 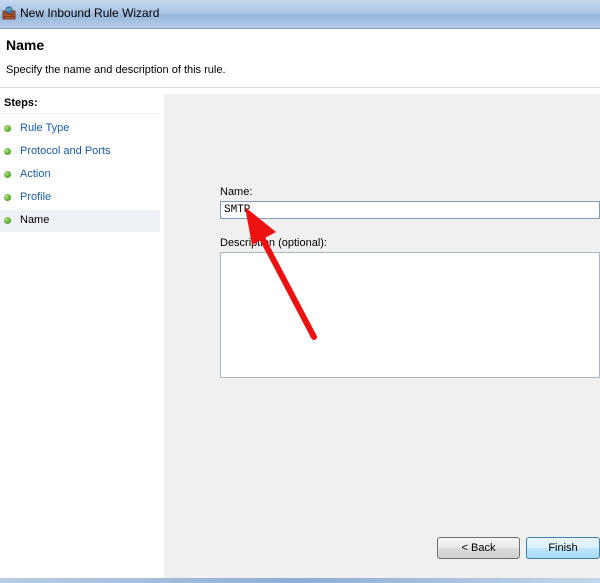 I want to click on description-label: Description (optional):, so click(x=273, y=243).